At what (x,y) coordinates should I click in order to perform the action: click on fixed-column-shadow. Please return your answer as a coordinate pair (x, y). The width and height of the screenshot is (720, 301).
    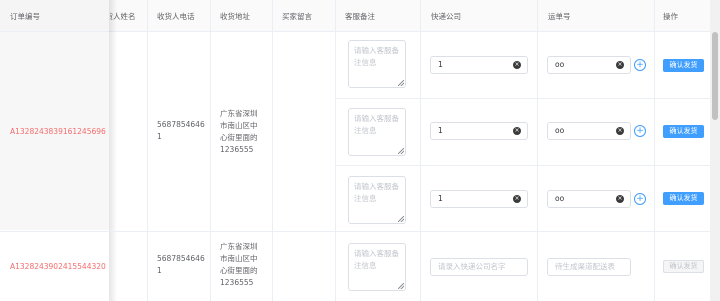
    Looking at the image, I should click on (113, 150).